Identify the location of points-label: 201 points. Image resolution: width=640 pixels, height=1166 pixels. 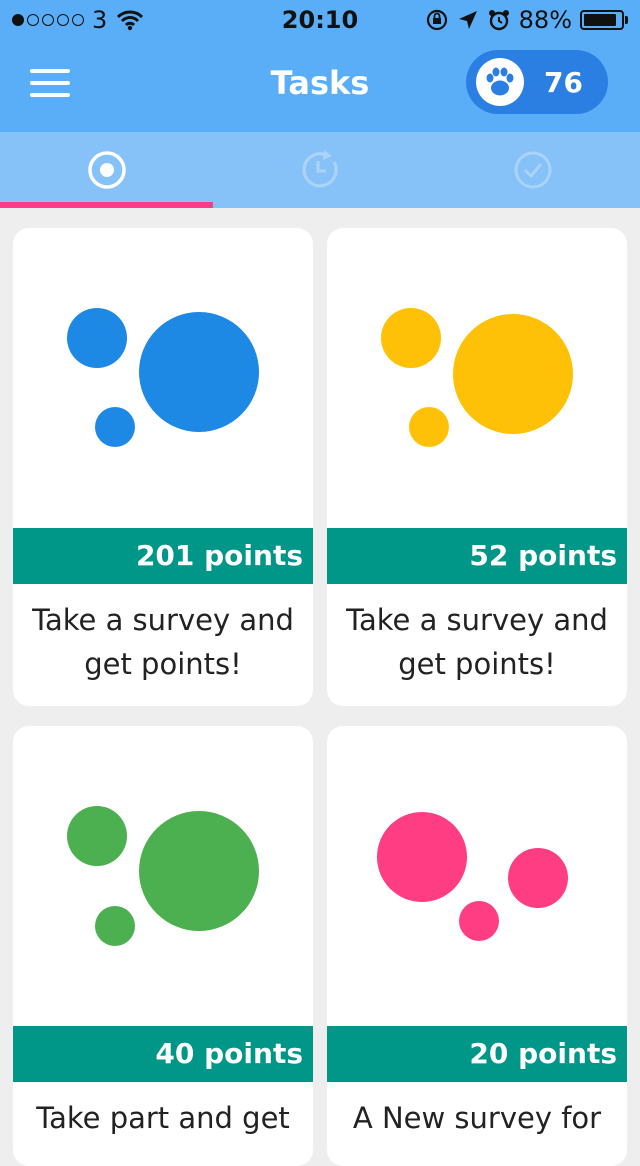
(163, 556).